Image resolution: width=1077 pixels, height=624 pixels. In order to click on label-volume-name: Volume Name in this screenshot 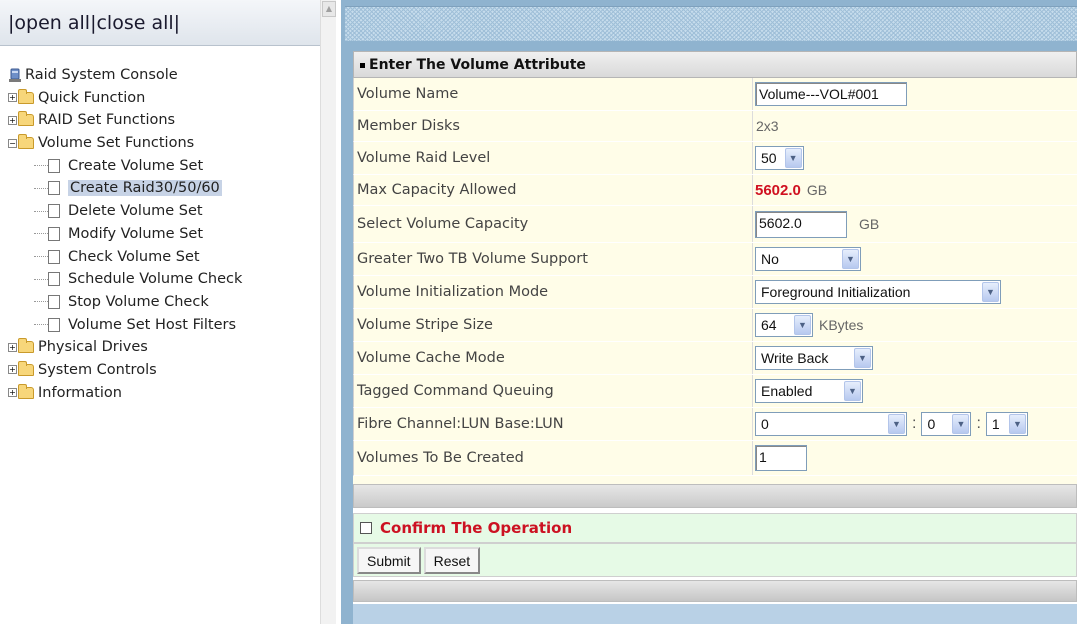, I will do `click(555, 94)`.